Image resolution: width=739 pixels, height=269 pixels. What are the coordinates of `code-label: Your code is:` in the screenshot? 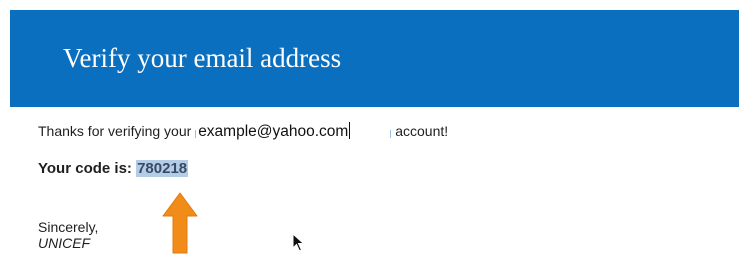 It's located at (85, 168).